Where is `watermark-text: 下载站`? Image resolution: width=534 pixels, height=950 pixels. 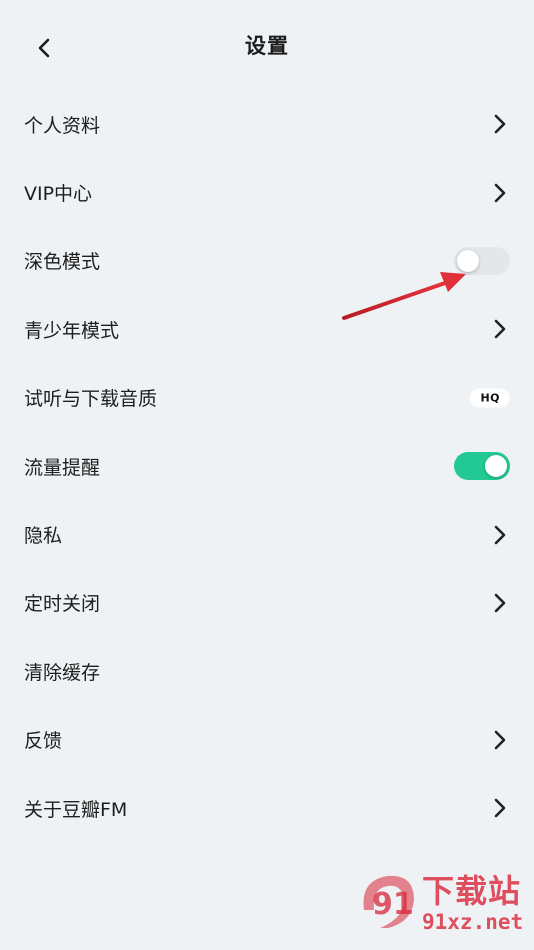 watermark-text: 下载站 is located at coordinates (472, 891).